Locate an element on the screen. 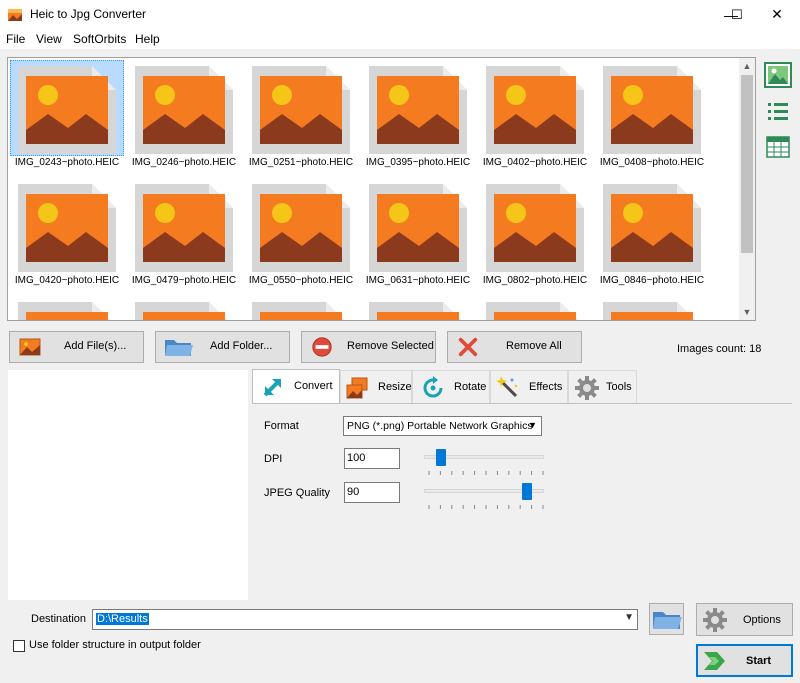  thumbnail-item: IMG_0395~photo.HEIC is located at coordinates (418, 115).